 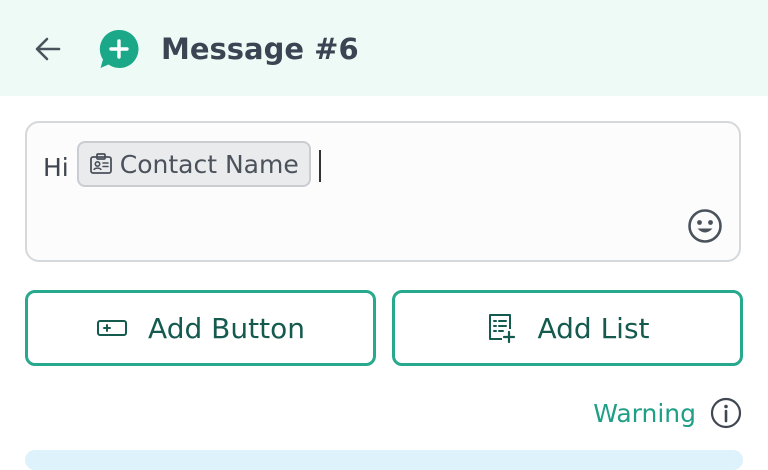 What do you see at coordinates (119, 48) in the screenshot?
I see `chat-plus-icon` at bounding box center [119, 48].